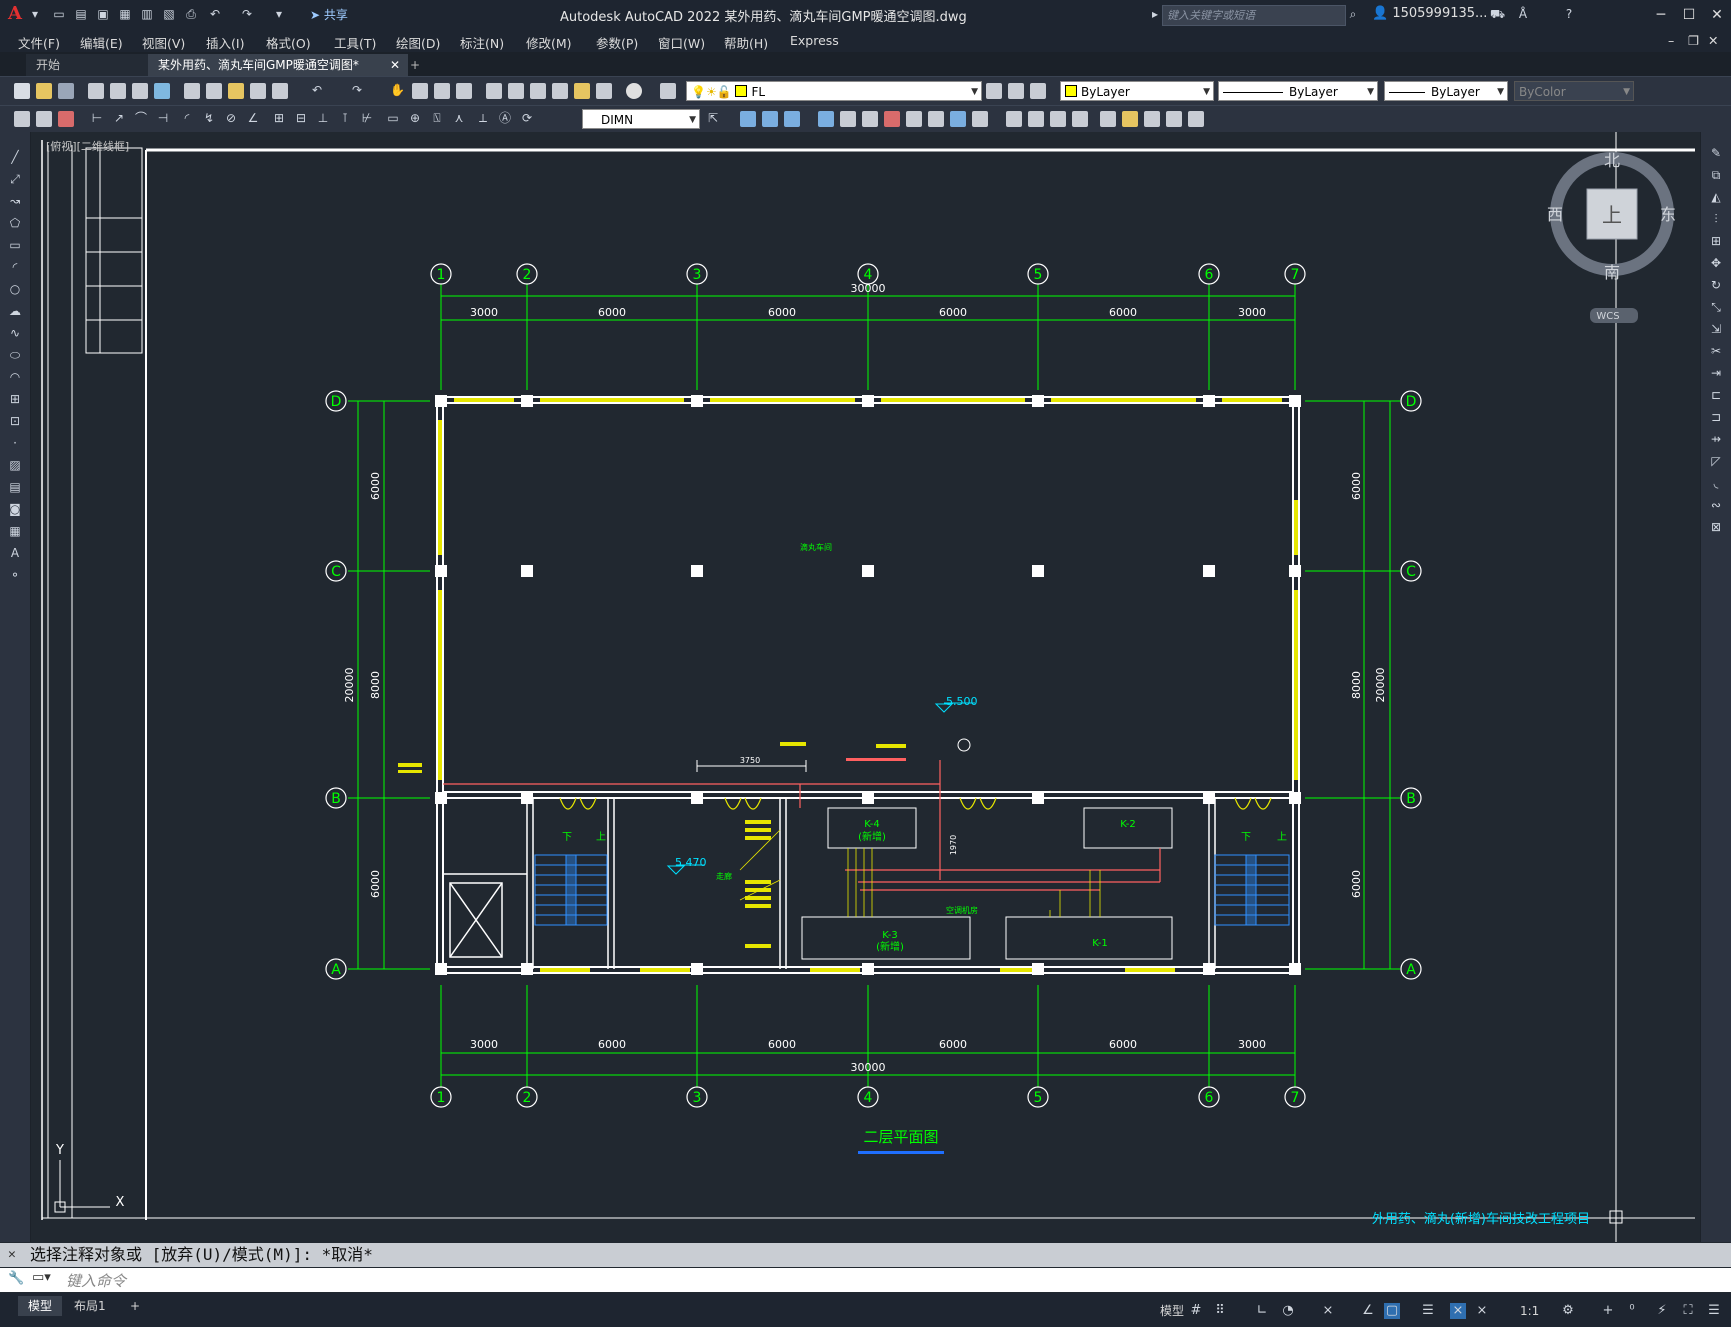  What do you see at coordinates (87, 146) in the screenshot?
I see `viewport-controls: [俯视][二维线框]` at bounding box center [87, 146].